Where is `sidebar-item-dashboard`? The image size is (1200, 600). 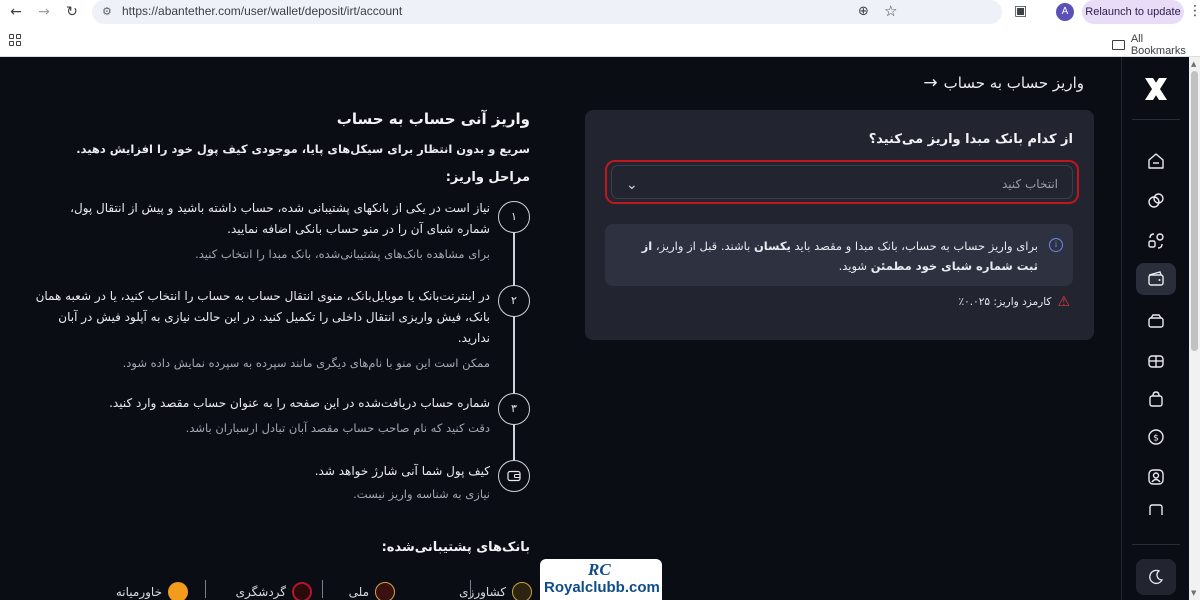
sidebar-item-dashboard is located at coordinates (1156, 161).